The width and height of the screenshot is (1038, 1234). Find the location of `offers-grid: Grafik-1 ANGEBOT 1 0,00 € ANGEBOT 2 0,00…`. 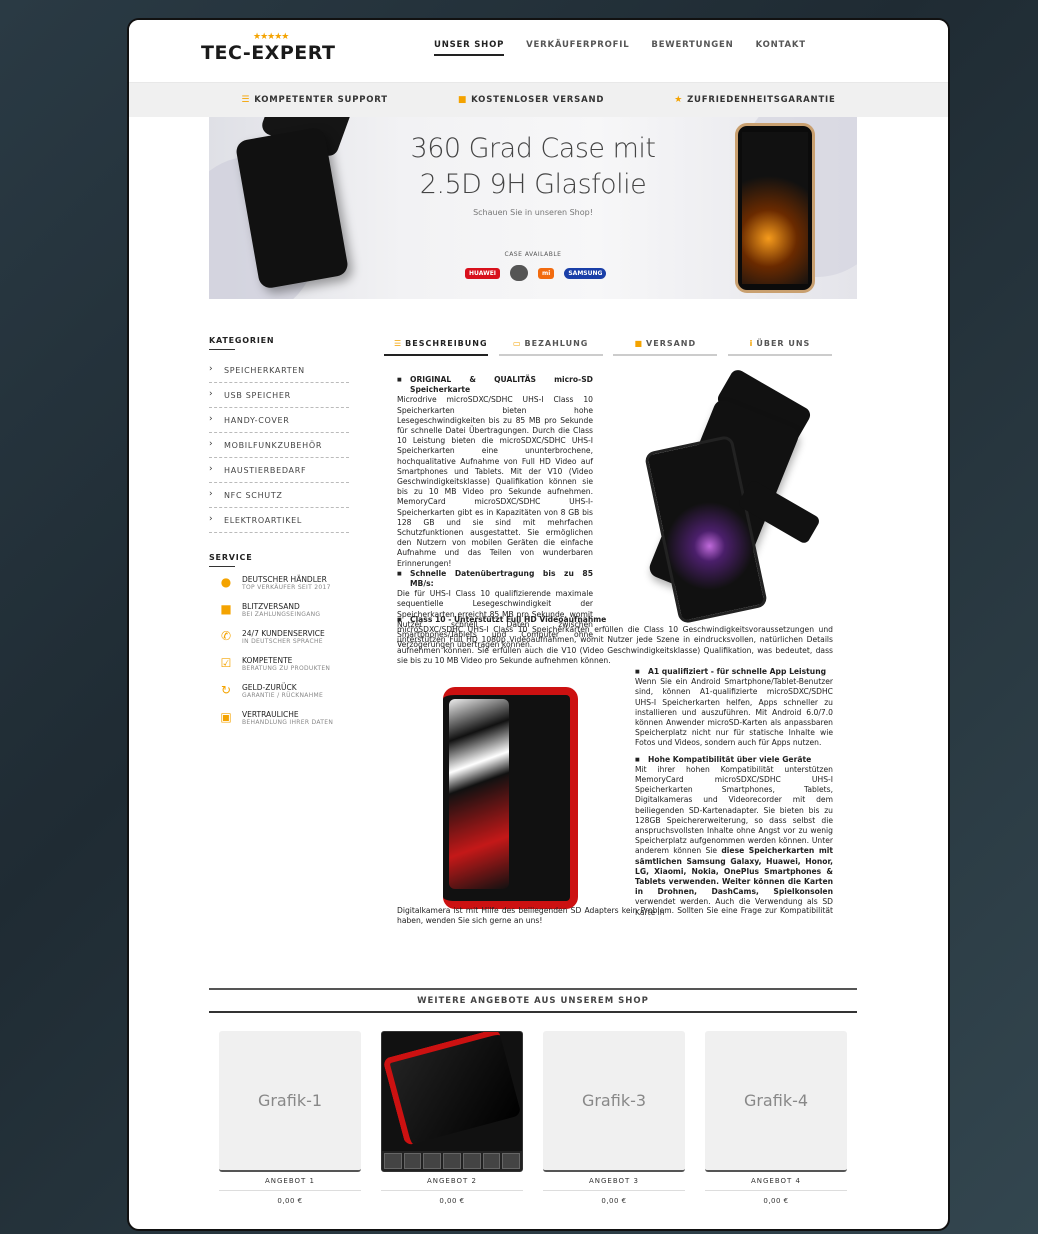

offers-grid: Grafik-1 ANGEBOT 1 0,00 € ANGEBOT 2 0,00… is located at coordinates (533, 1118).